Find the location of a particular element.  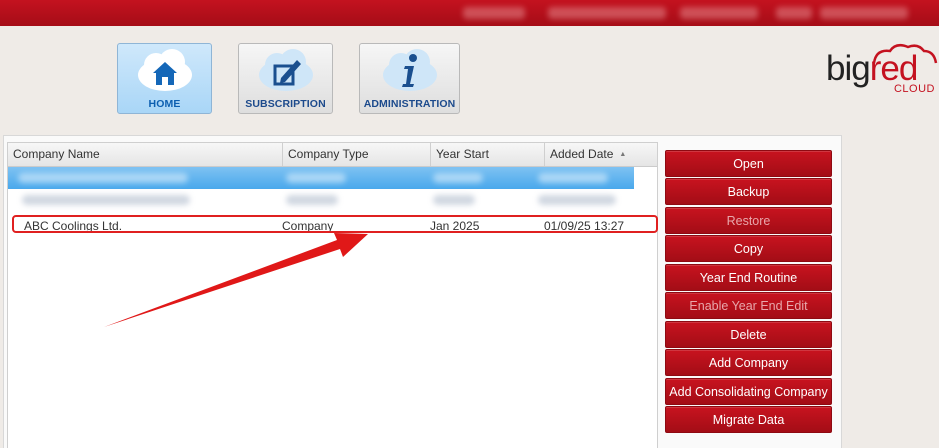

logo-big: big is located at coordinates (848, 68).